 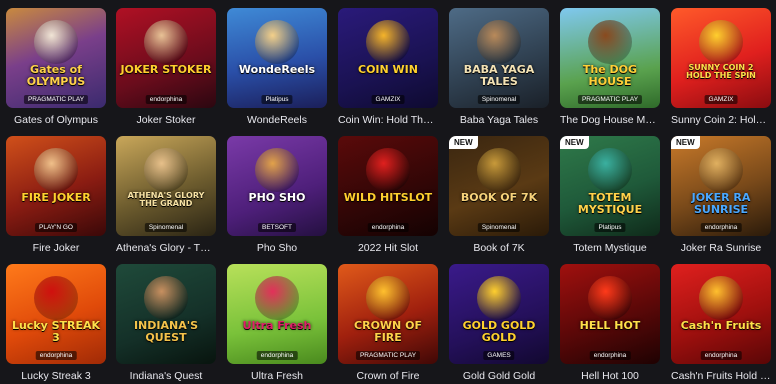 I want to click on game-thumbnail: JOKER RA SUNRISE endorphina NEW, so click(x=721, y=186).